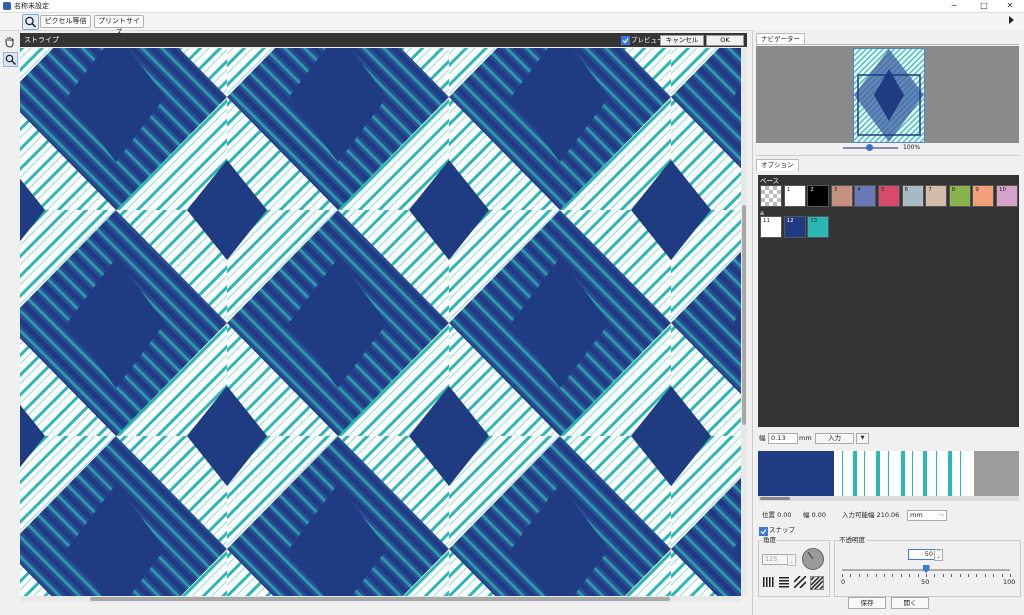  Describe the element at coordinates (936, 196) in the screenshot. I see `base-swatch-7: 7` at that location.